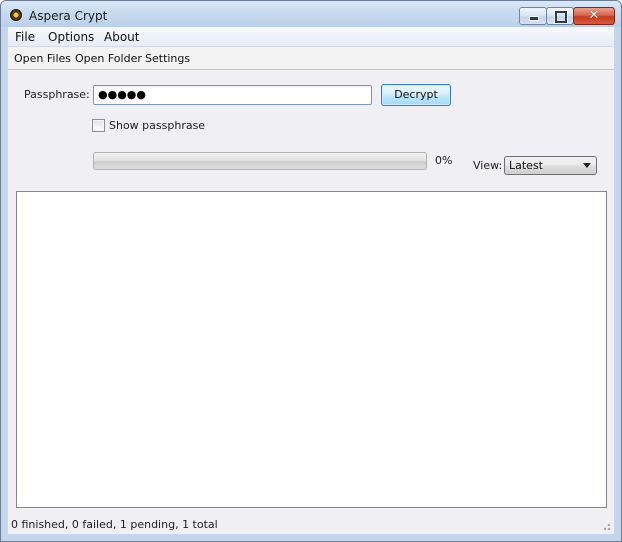  Describe the element at coordinates (526, 165) in the screenshot. I see `view-select-value: Latest` at that location.